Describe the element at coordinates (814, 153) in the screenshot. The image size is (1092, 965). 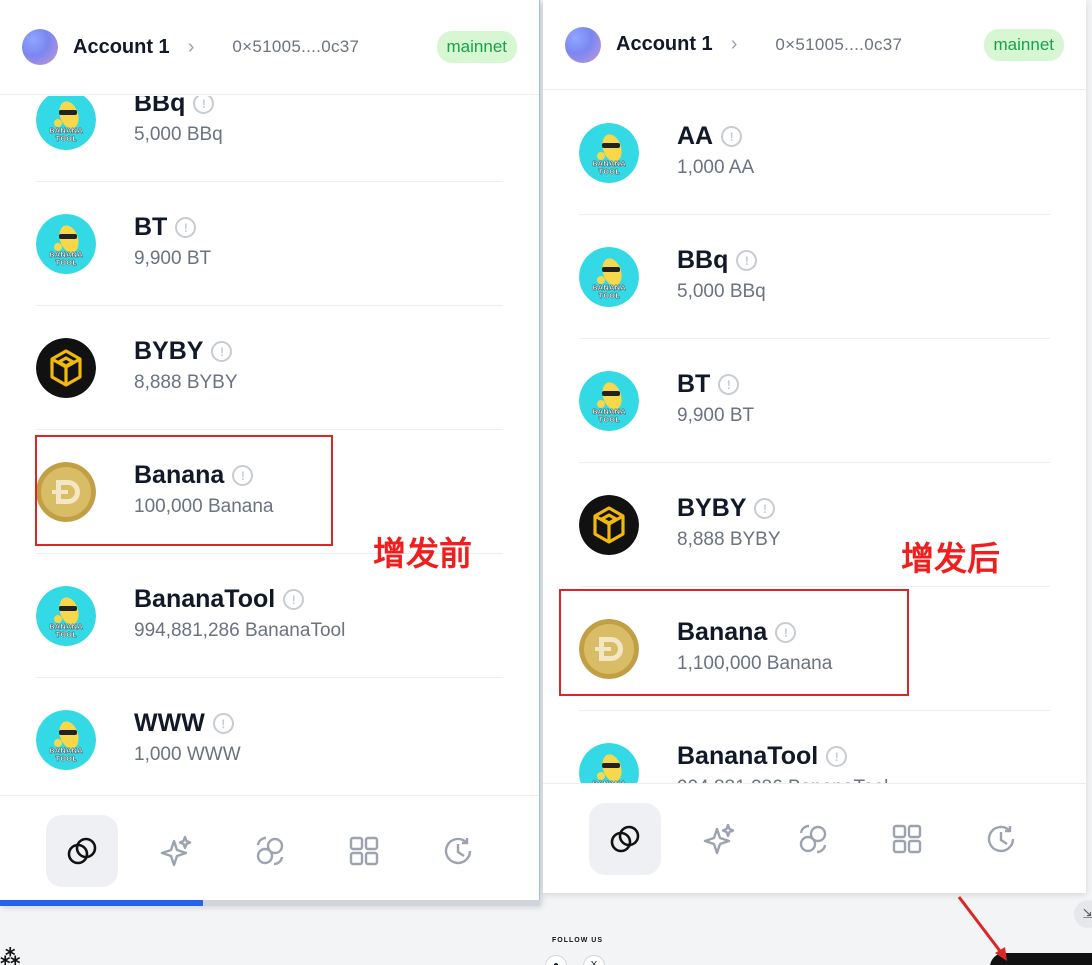
I see `token-row-aa: BANANA TOOL AA ! 1,000 AA` at that location.